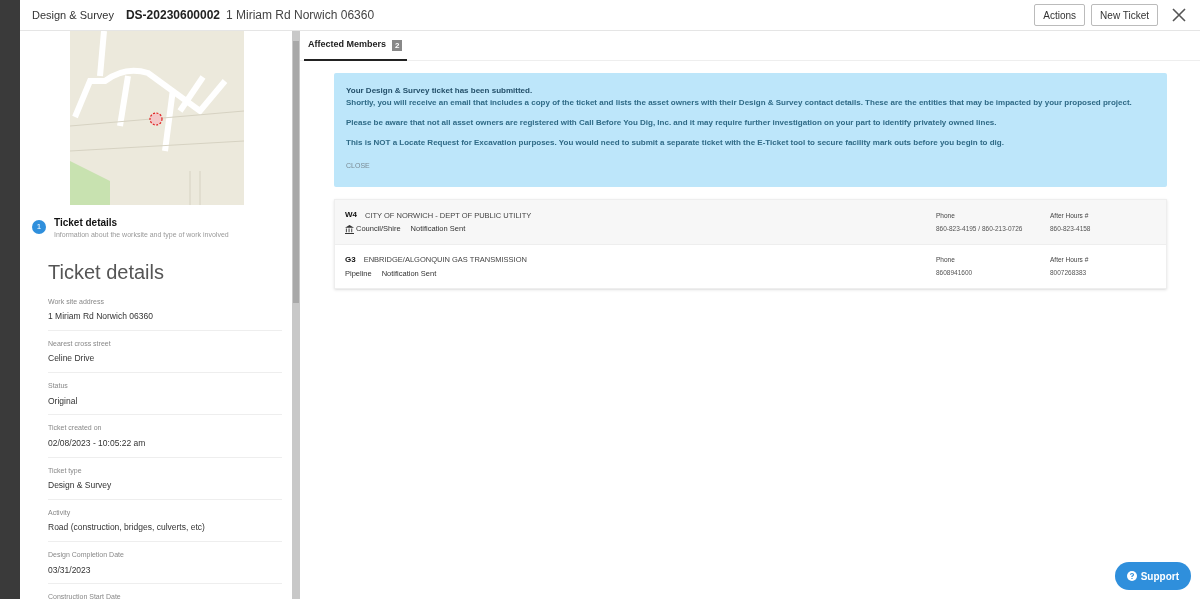  Describe the element at coordinates (350, 259) in the screenshot. I see `member-code: G3` at that location.